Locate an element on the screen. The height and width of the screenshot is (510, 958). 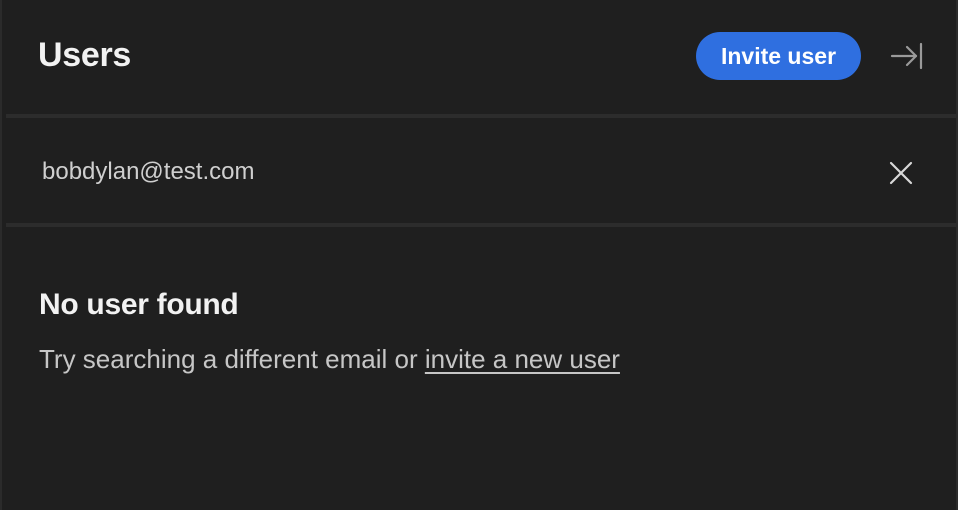
invite-user-button: Invite user is located at coordinates (778, 56).